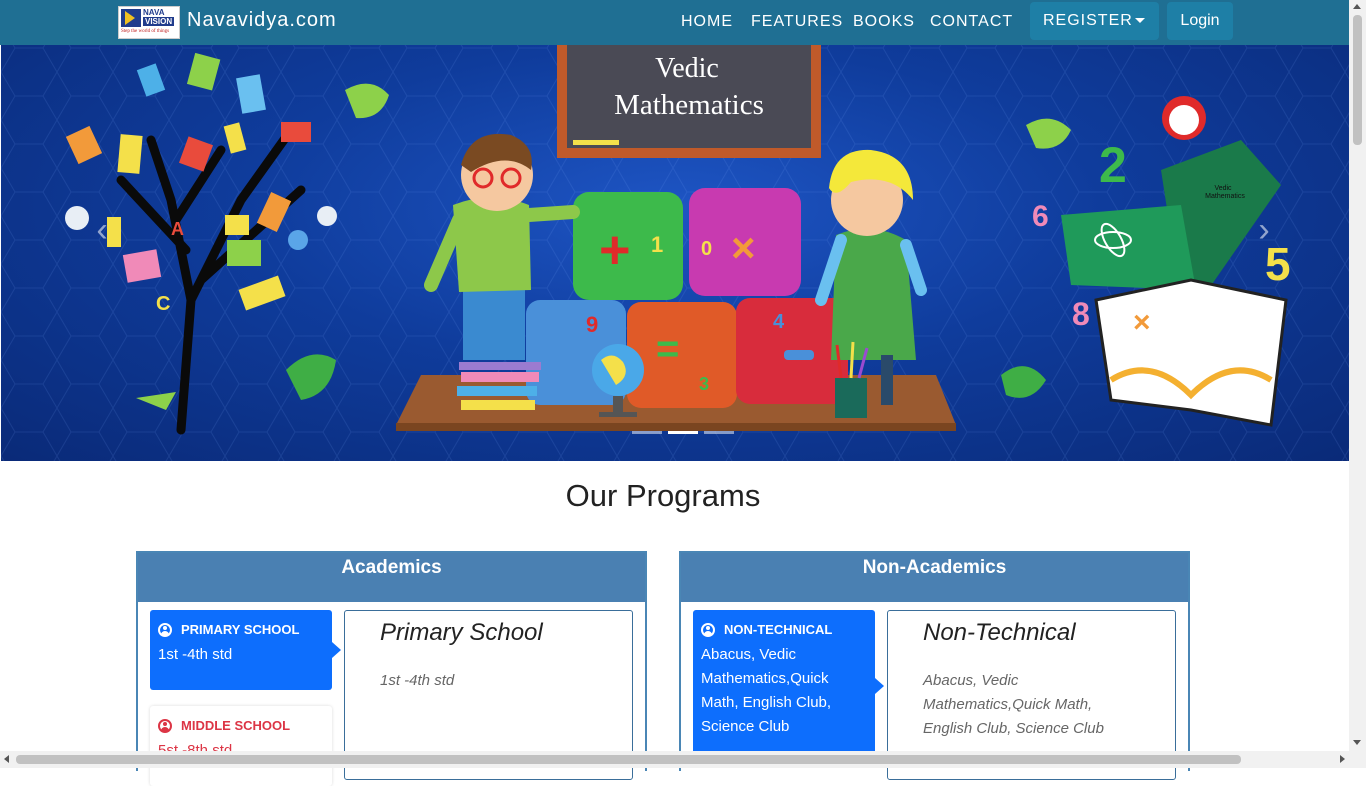 This screenshot has width=1366, height=786. What do you see at coordinates (131, 18) in the screenshot?
I see `logo-mark-icon` at bounding box center [131, 18].